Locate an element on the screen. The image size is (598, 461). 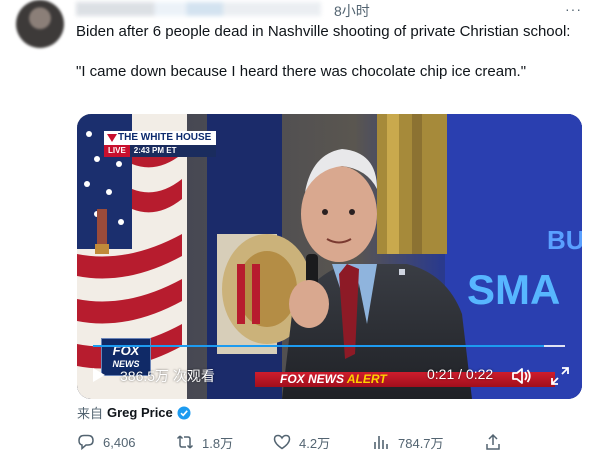
fullscreen-icon is located at coordinates (560, 376).